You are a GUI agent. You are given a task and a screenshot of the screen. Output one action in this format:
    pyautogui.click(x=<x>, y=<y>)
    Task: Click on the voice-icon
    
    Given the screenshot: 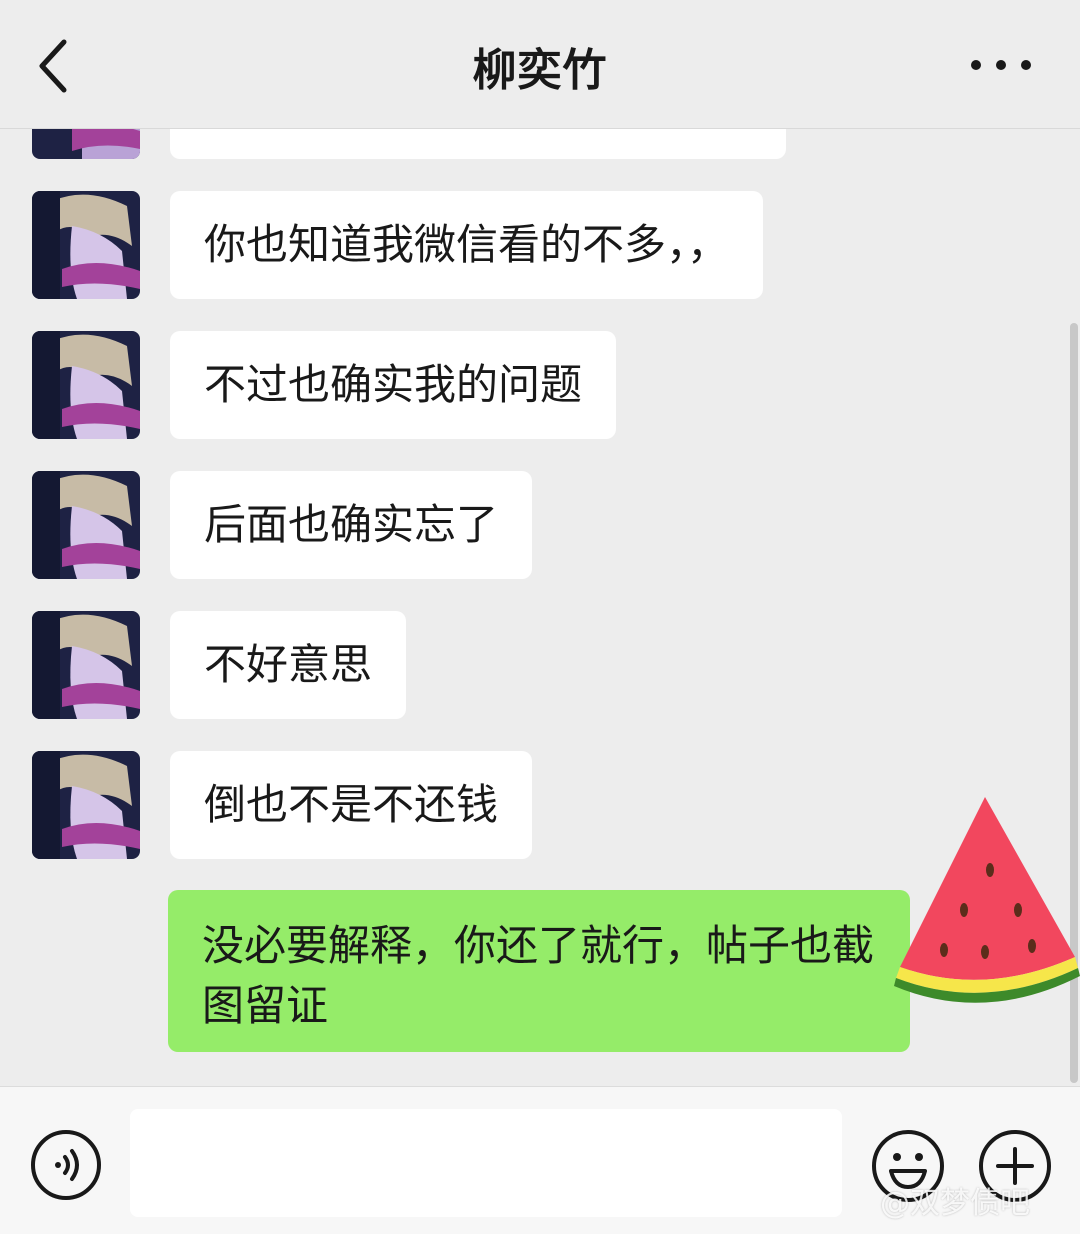 What is the action you would take?
    pyautogui.click(x=66, y=1165)
    